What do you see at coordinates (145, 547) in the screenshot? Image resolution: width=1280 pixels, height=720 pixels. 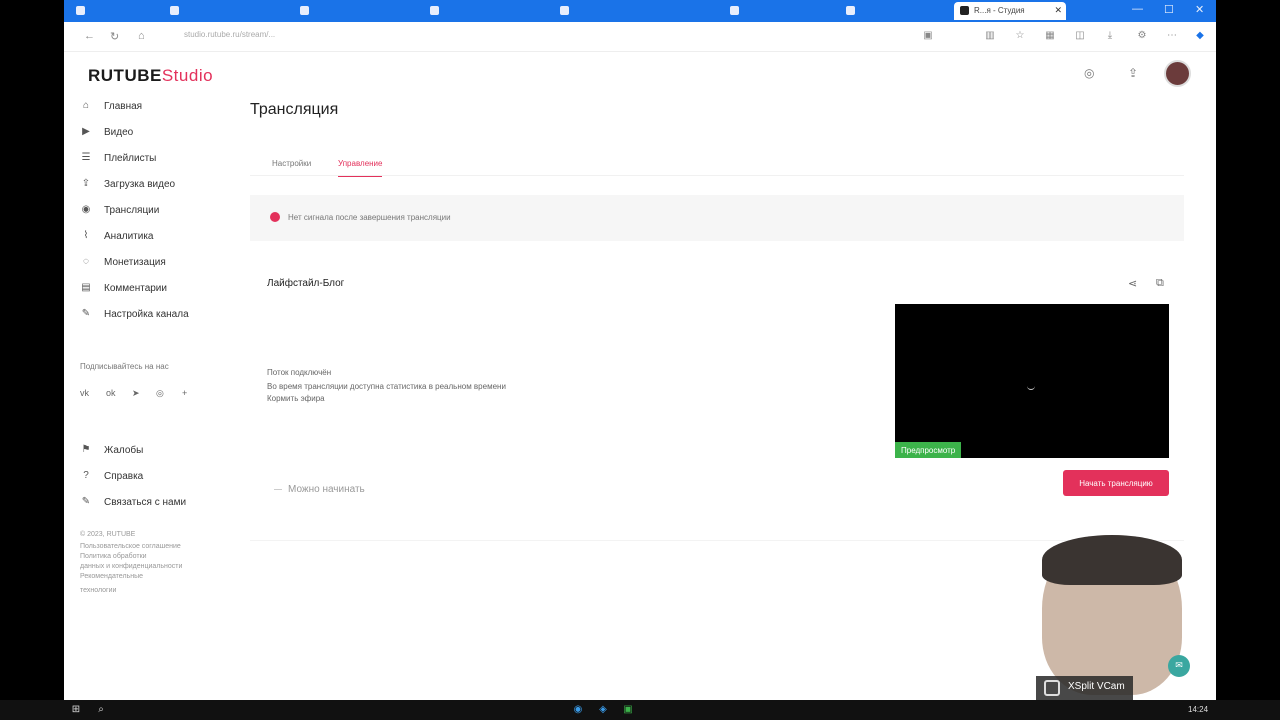 I see `footer-link: Пользовательское соглашение` at bounding box center [145, 547].